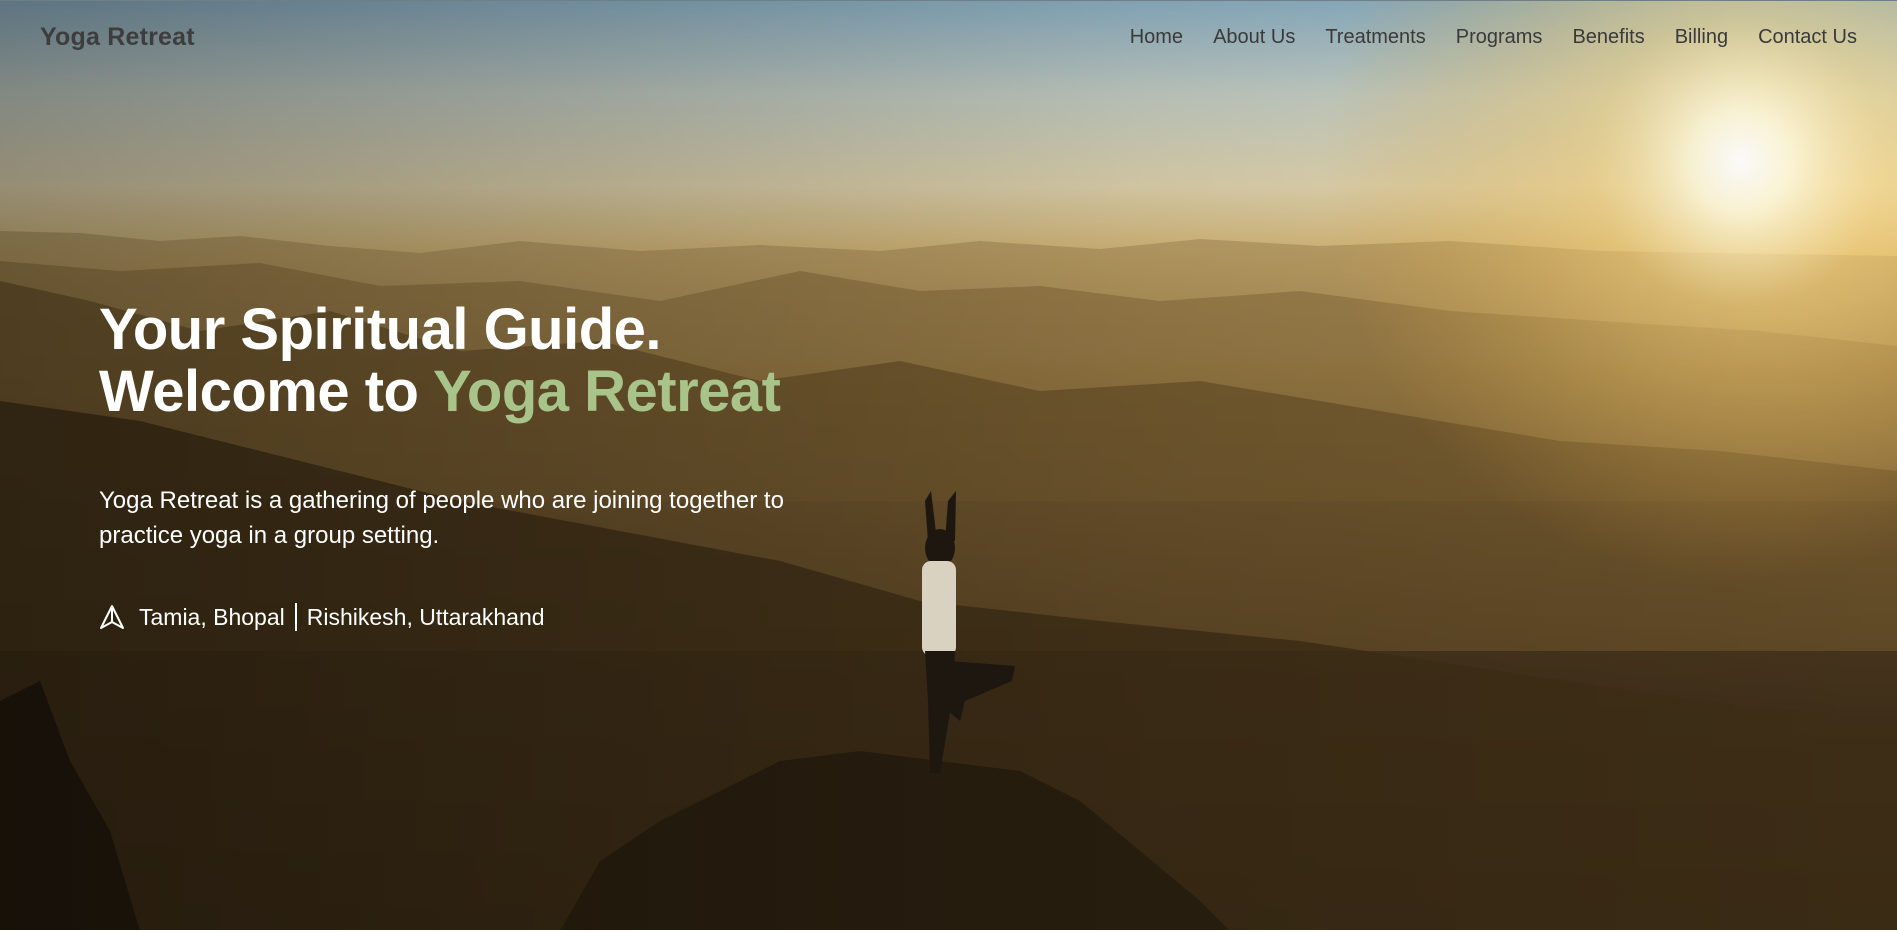 The image size is (1897, 932). I want to click on nav-link-billing: Billing, so click(1701, 37).